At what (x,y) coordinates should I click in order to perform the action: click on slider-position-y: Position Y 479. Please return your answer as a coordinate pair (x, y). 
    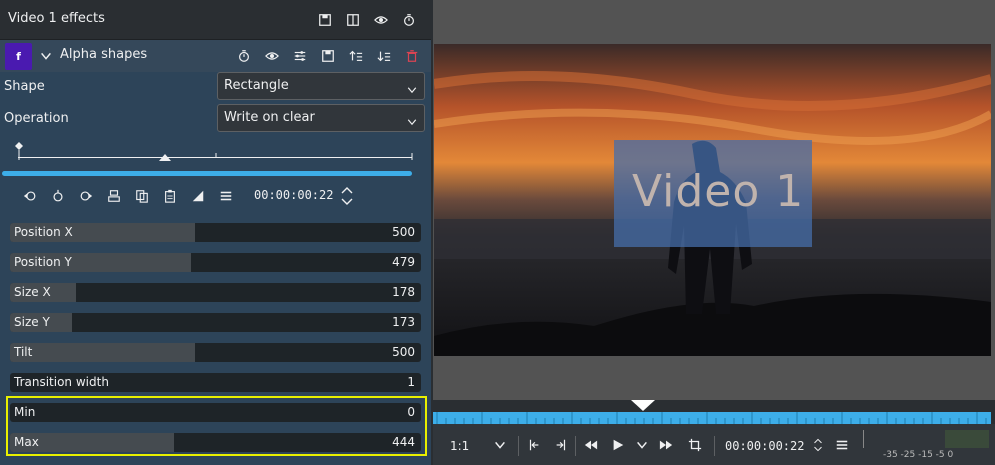
    Looking at the image, I should click on (215, 262).